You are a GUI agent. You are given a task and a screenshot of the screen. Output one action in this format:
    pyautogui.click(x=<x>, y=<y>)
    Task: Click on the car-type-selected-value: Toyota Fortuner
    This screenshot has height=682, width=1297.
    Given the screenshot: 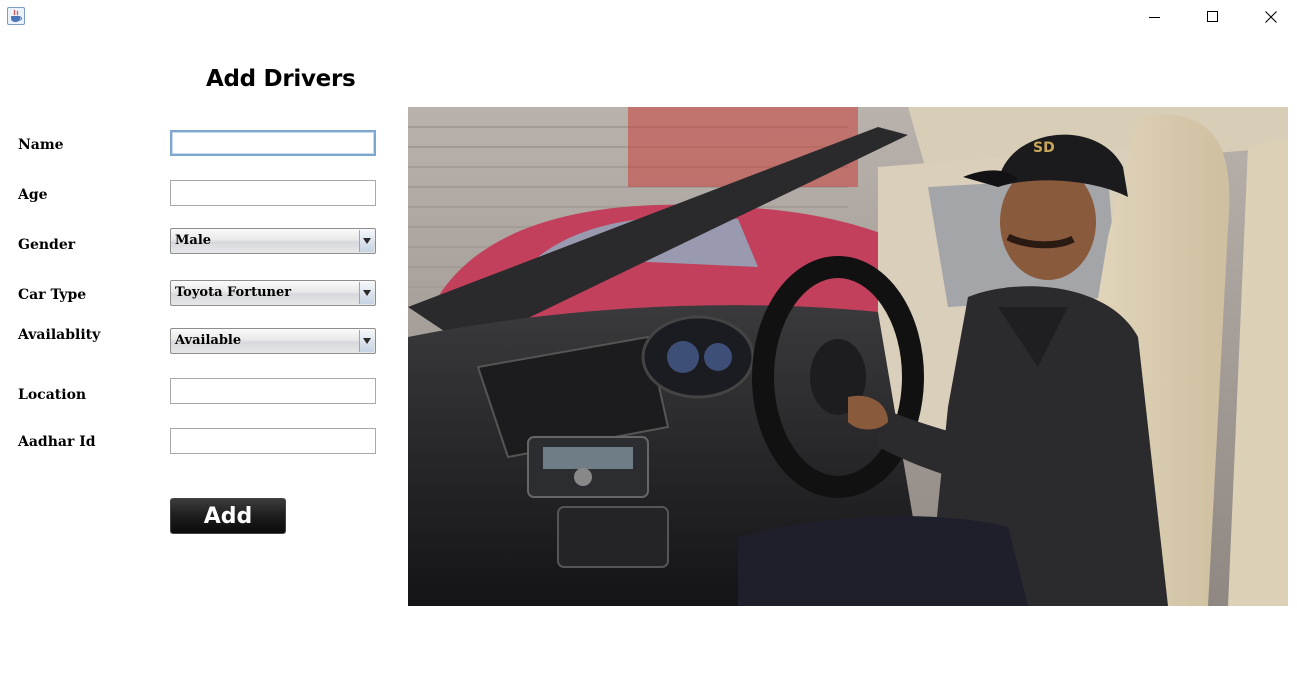 What is the action you would take?
    pyautogui.click(x=233, y=292)
    